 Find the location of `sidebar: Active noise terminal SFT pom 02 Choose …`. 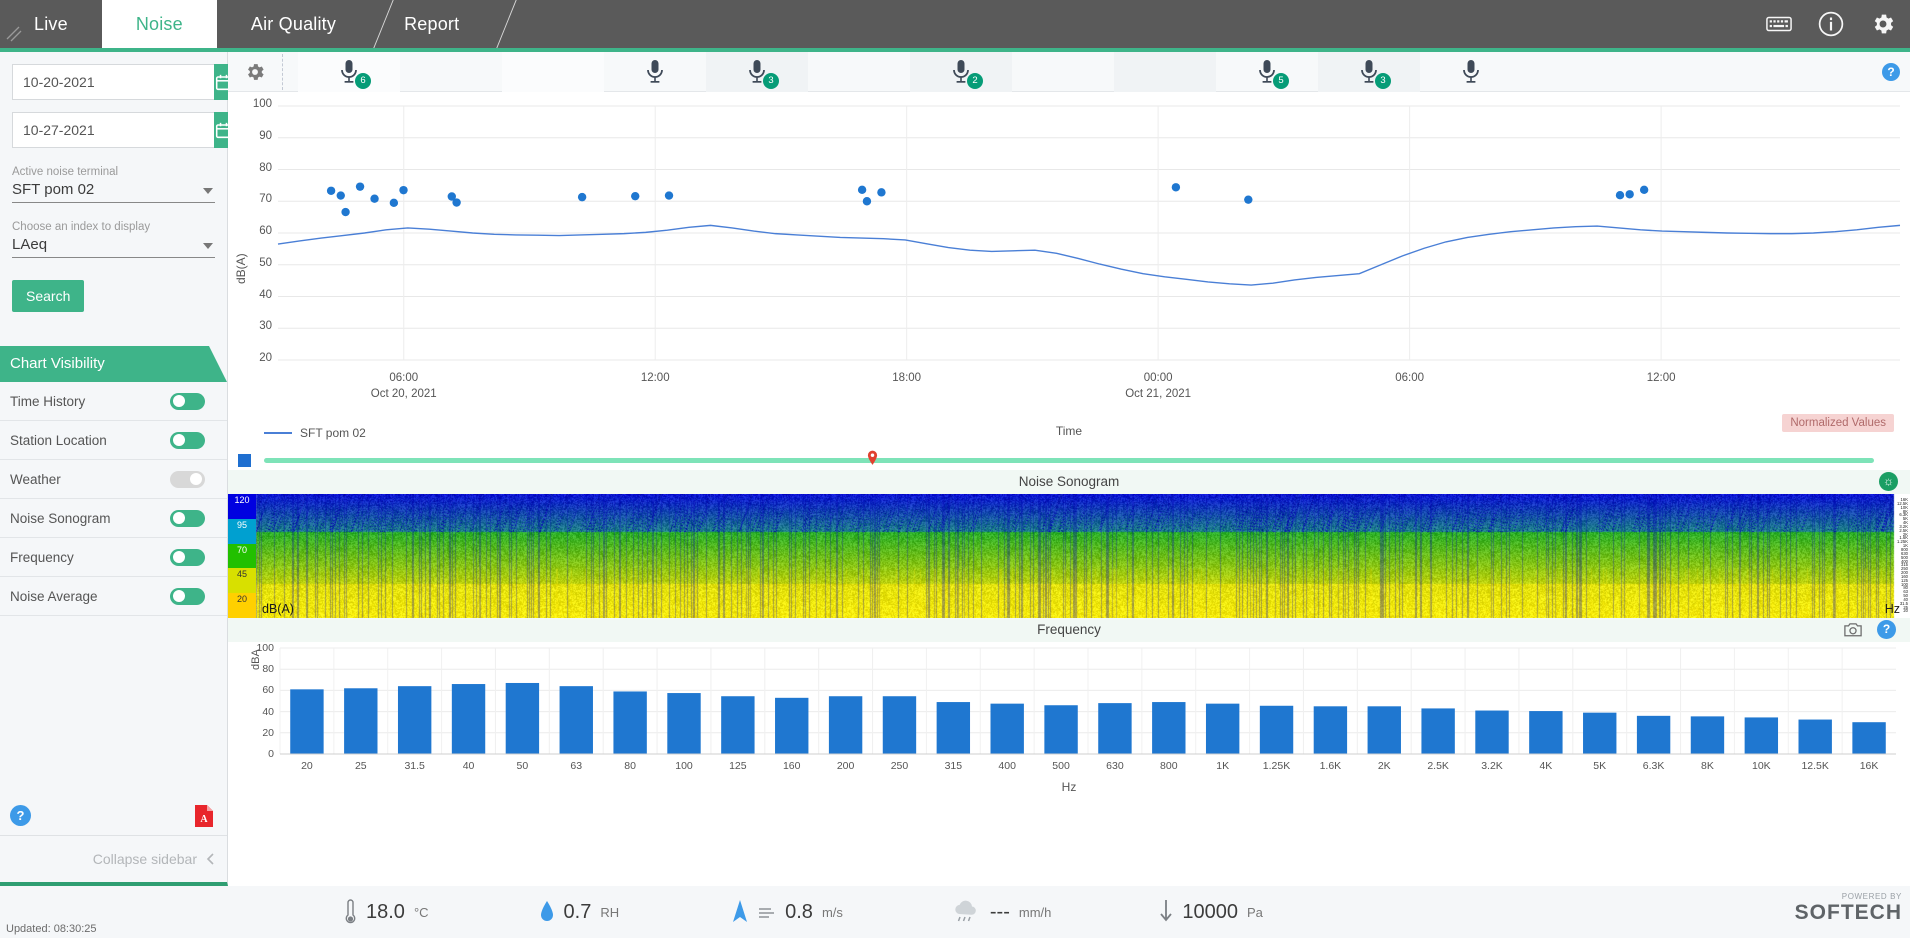

sidebar: Active noise terminal SFT pom 02 Choose … is located at coordinates (116, 469).